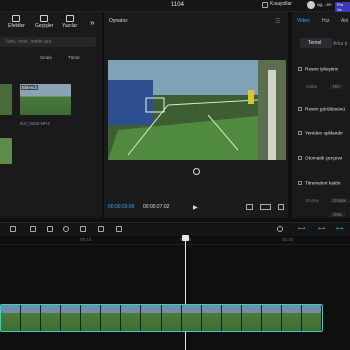 The width and height of the screenshot is (350, 350). What do you see at coordinates (70, 26) in the screenshot?
I see `text-label: Yazılar` at bounding box center [70, 26].